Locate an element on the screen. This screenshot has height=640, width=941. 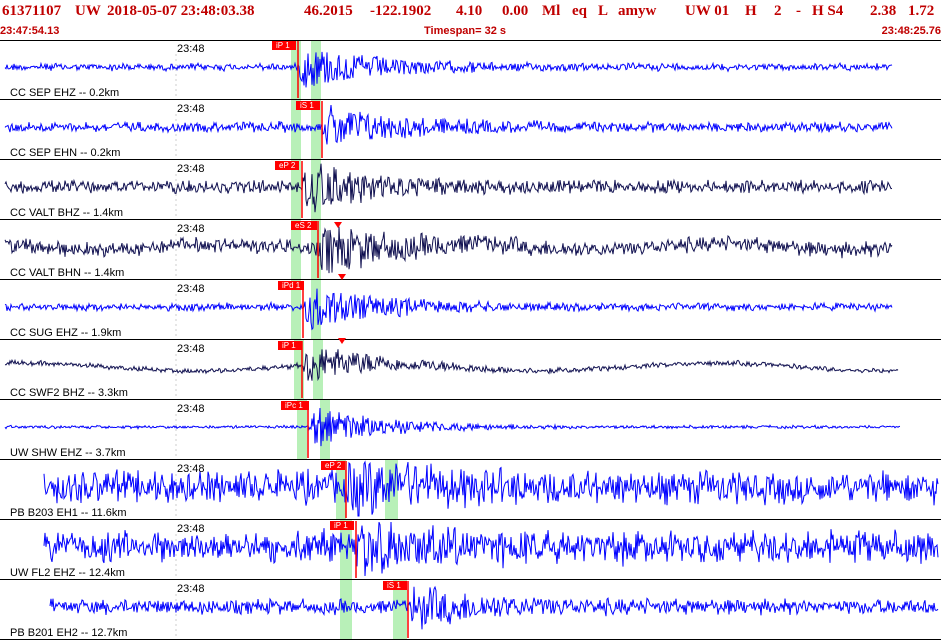
trace-row: iPc 1 23:48 UW SHW EHZ -- 3.7km is located at coordinates (470, 430).